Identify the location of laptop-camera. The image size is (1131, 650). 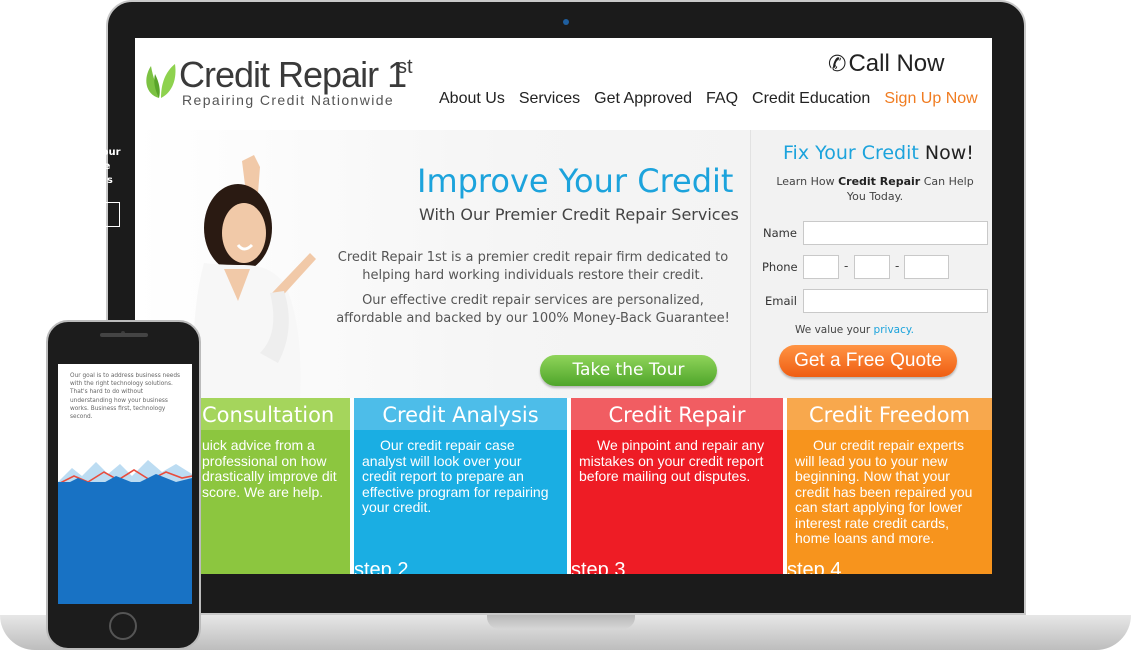
(566, 22).